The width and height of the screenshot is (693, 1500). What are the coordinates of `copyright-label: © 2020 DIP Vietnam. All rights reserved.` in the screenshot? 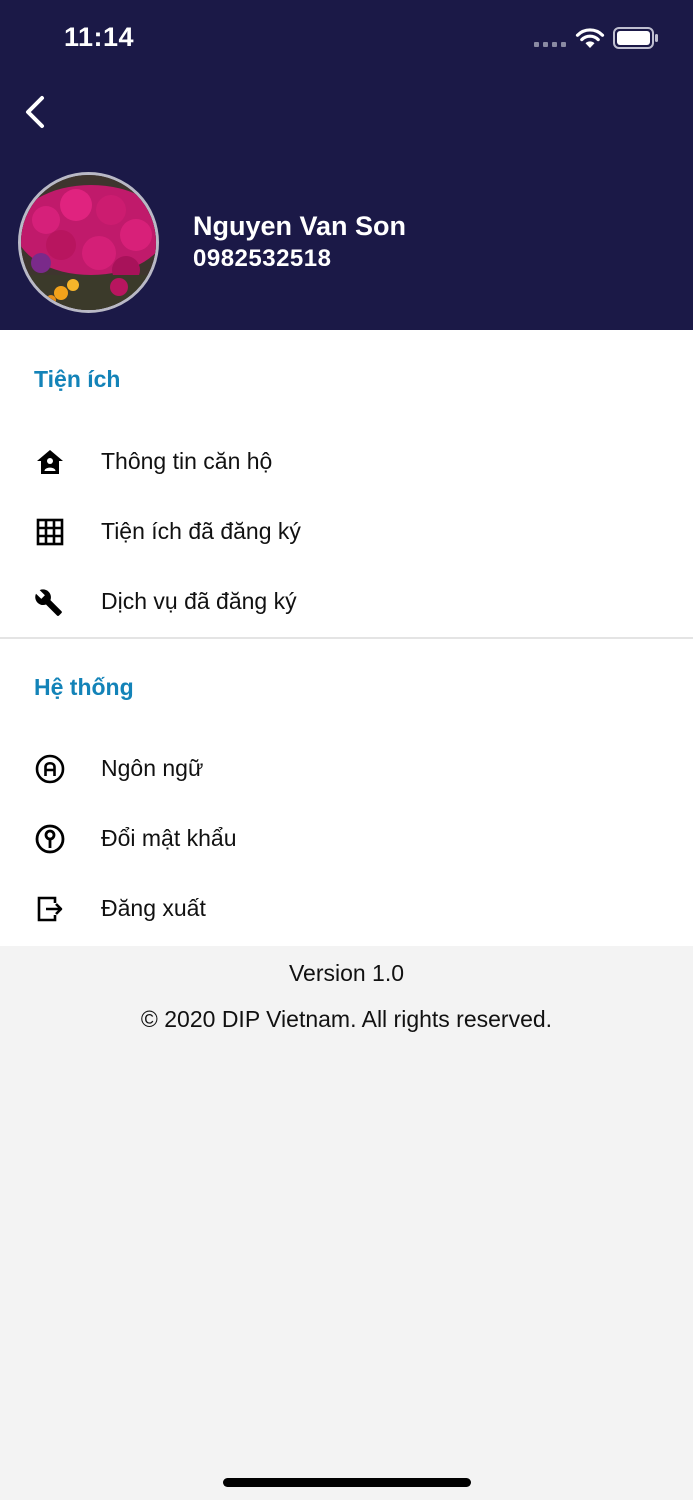 It's located at (346, 1019).